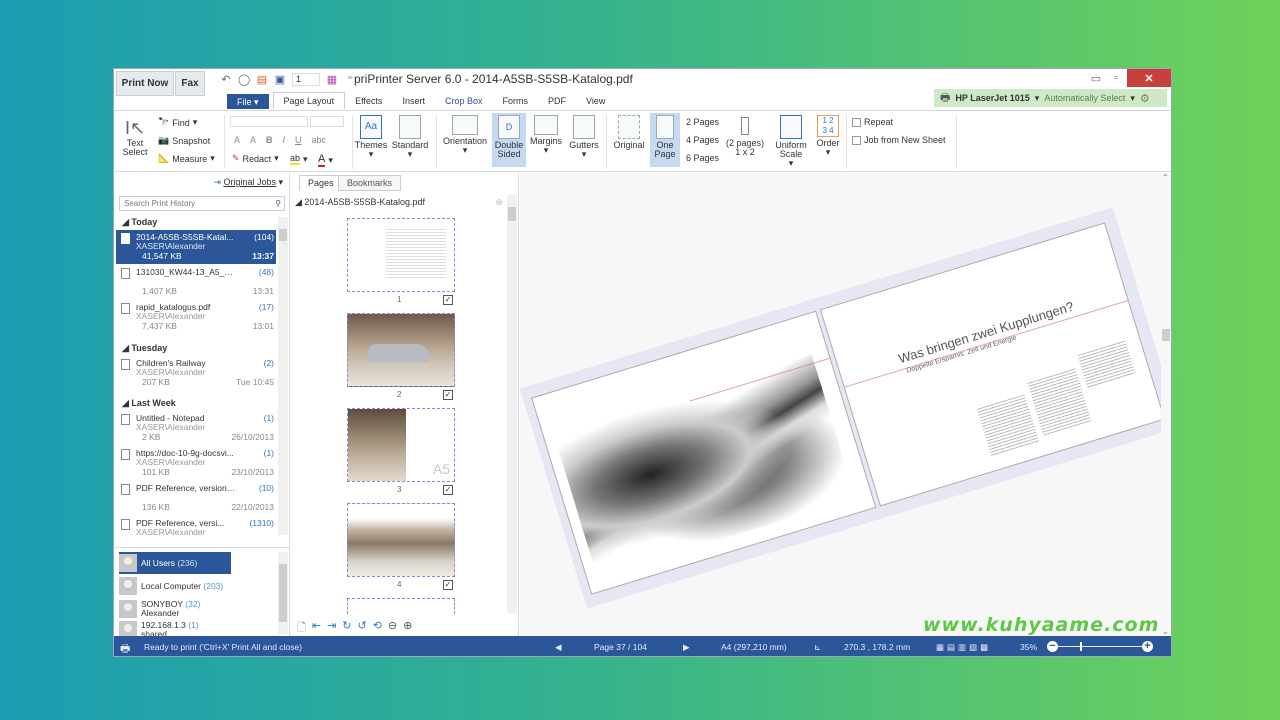 This screenshot has height=720, width=1280. I want to click on close-button: ✕, so click(1149, 78).